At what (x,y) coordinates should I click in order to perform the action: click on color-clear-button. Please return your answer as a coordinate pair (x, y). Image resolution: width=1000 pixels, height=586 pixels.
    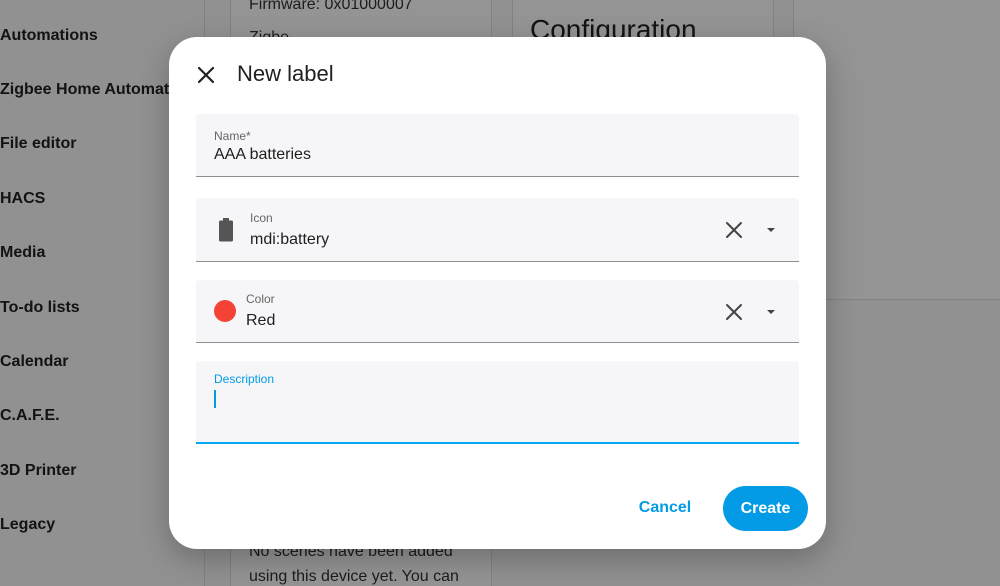
    Looking at the image, I should click on (734, 312).